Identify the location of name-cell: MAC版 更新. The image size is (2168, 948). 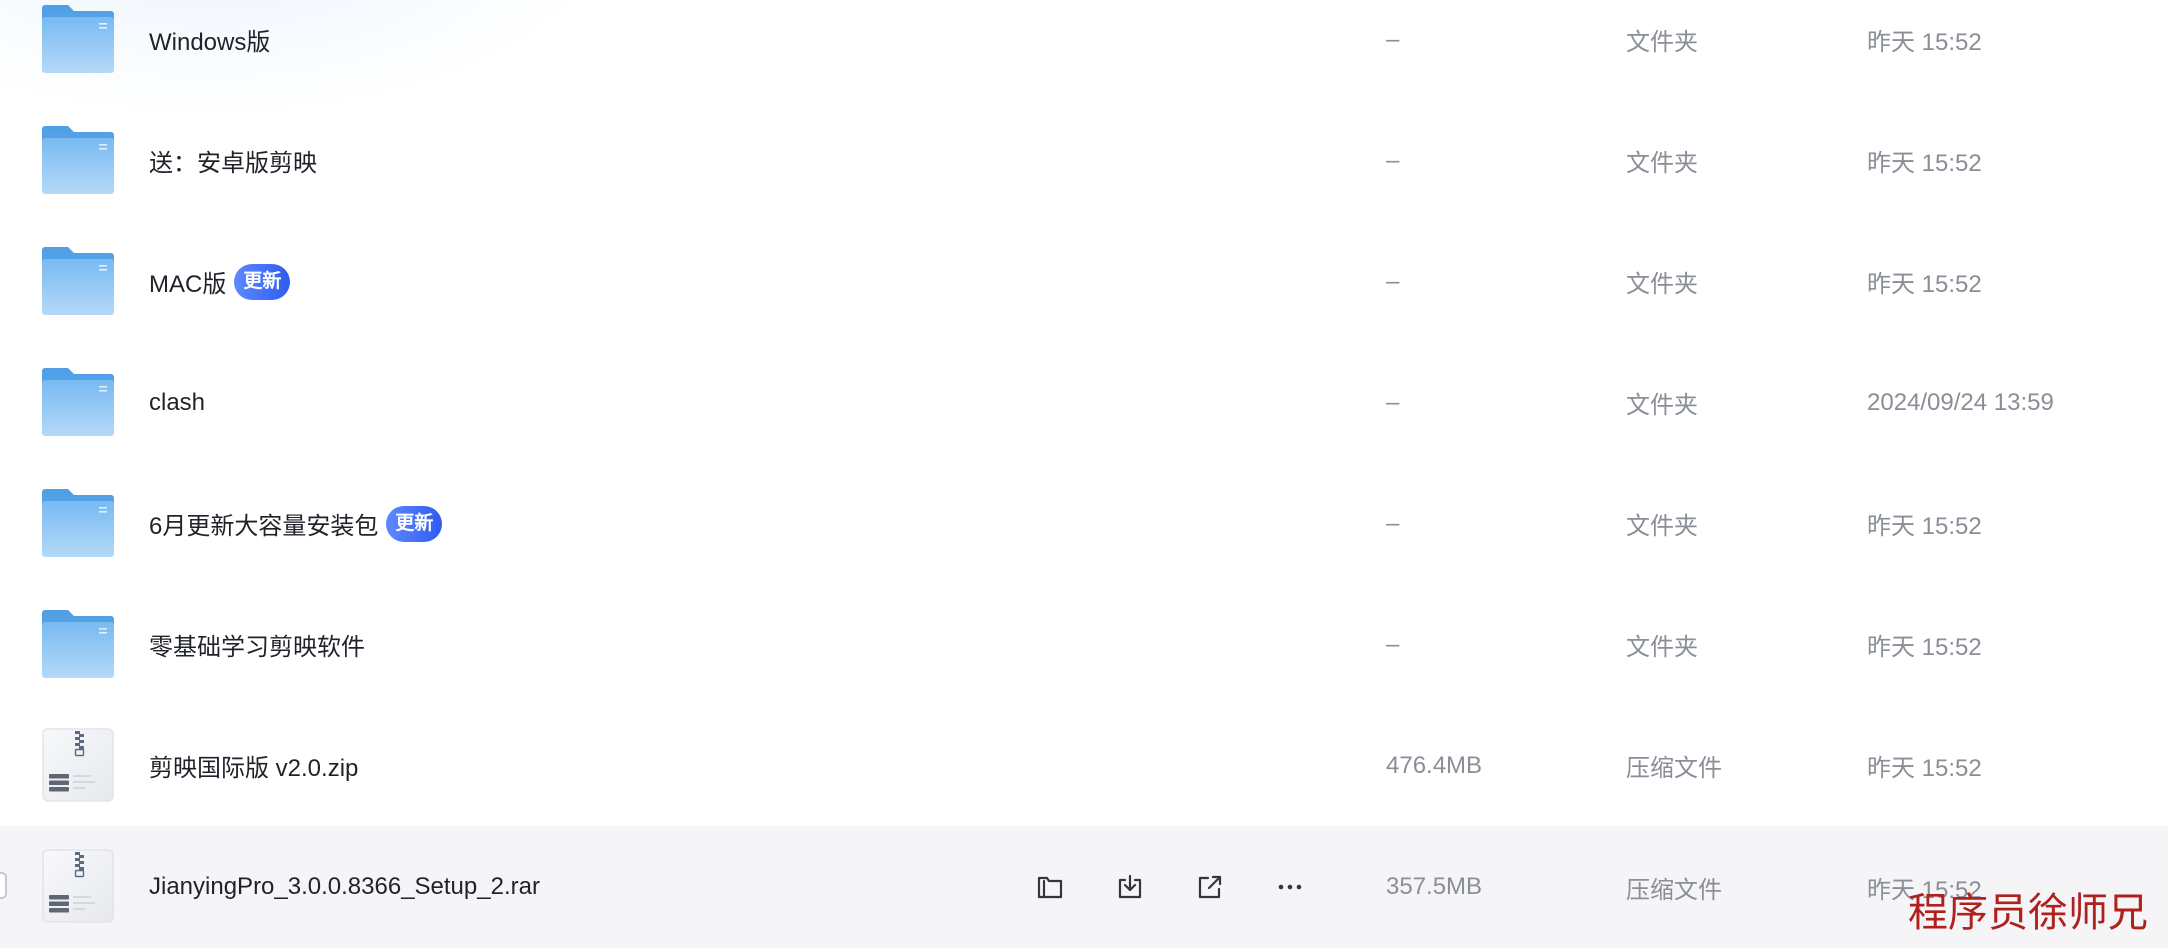
(220, 281).